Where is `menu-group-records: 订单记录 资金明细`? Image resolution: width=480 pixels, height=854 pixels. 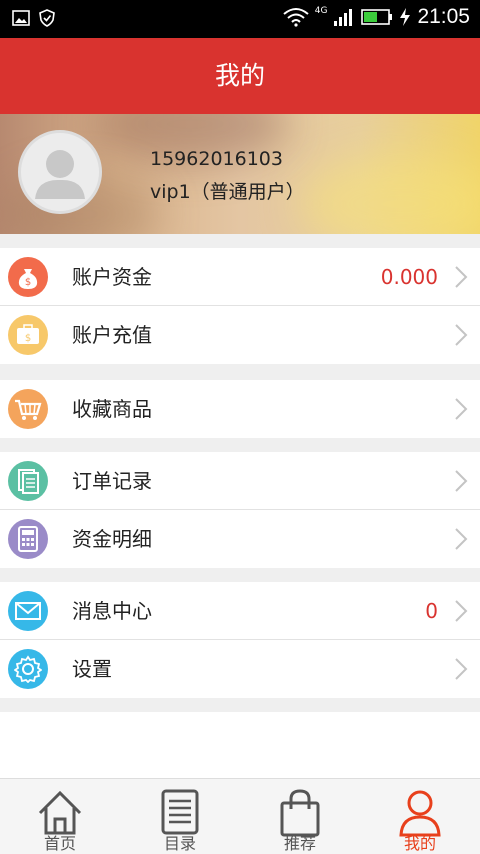 menu-group-records: 订单记录 资金明细 is located at coordinates (240, 510).